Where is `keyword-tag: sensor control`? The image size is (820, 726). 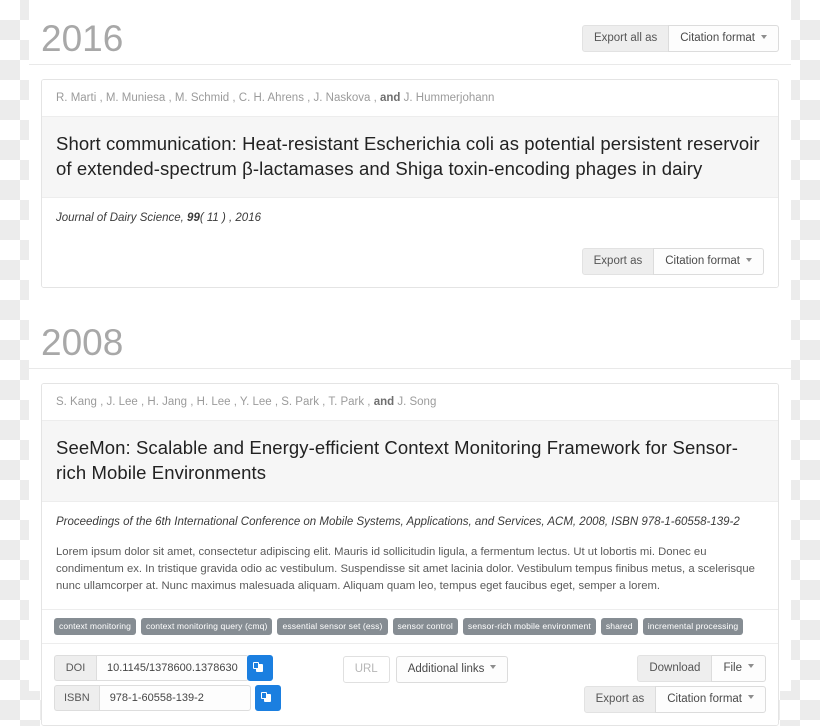 keyword-tag: sensor control is located at coordinates (425, 626).